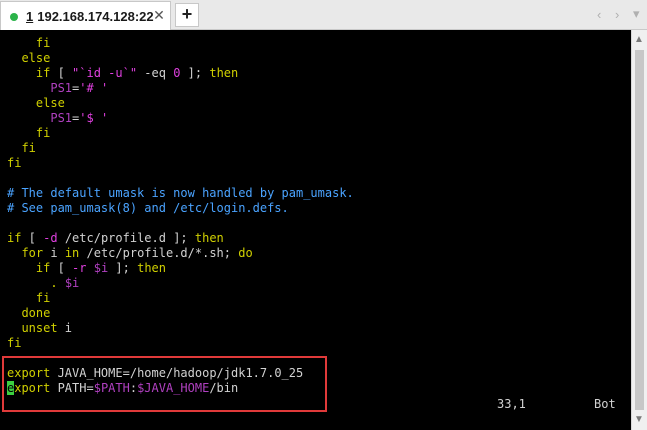 This screenshot has height=430, width=647. Describe the element at coordinates (639, 39) in the screenshot. I see `scroll-up-icon: ▲` at that location.